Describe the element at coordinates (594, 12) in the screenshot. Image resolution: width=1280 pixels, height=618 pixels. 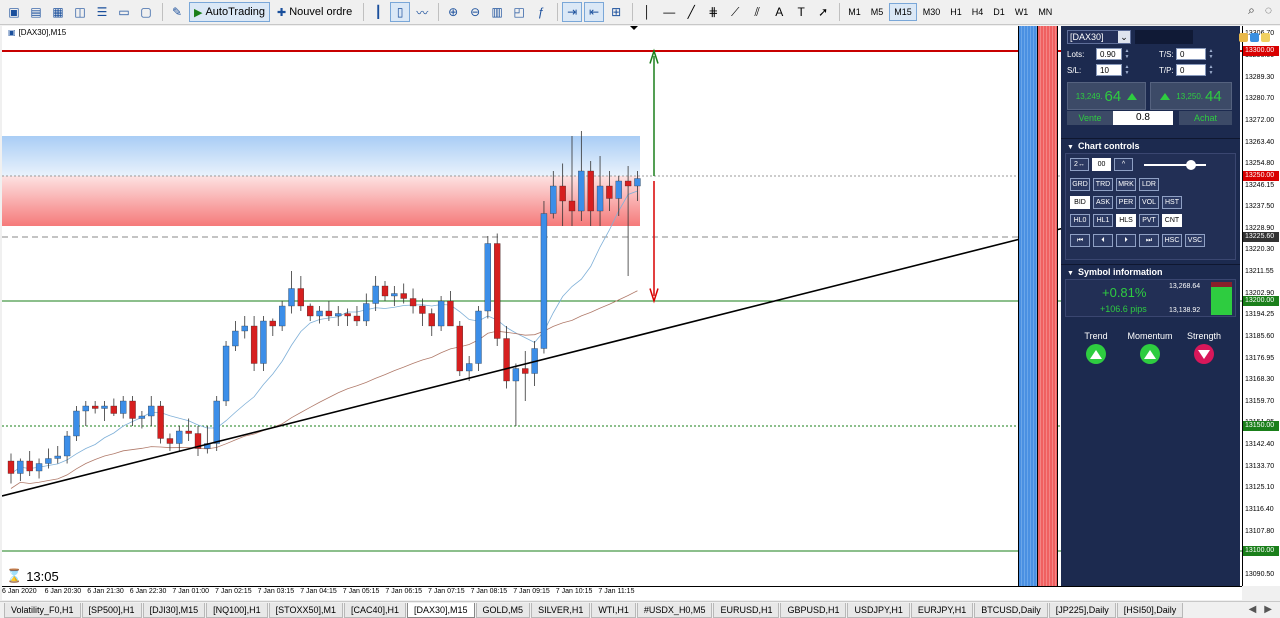
I see `chart-shift-icon: ⇤` at that location.